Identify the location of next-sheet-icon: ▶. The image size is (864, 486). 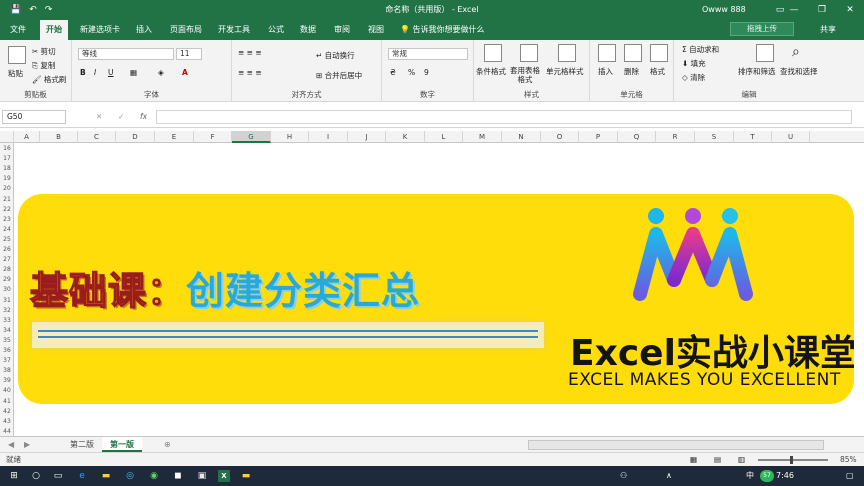
(27, 445).